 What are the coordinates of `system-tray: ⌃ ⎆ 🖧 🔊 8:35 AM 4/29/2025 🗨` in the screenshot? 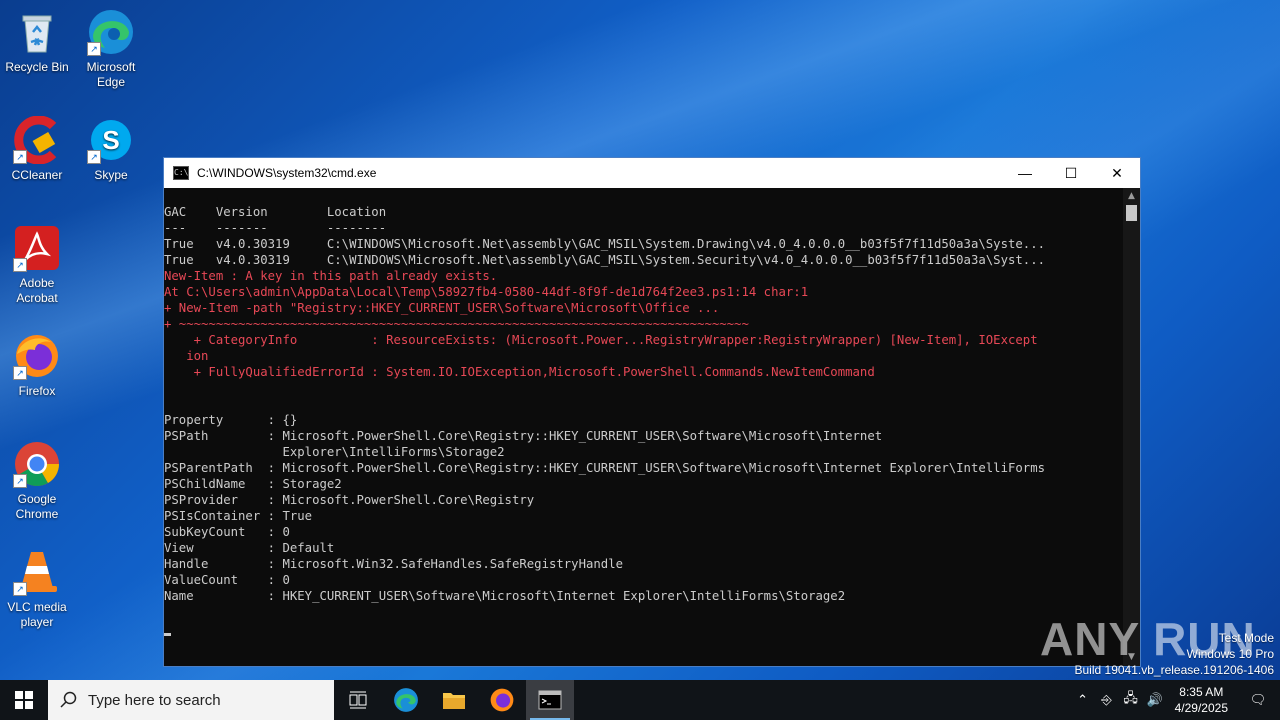 It's located at (1175, 700).